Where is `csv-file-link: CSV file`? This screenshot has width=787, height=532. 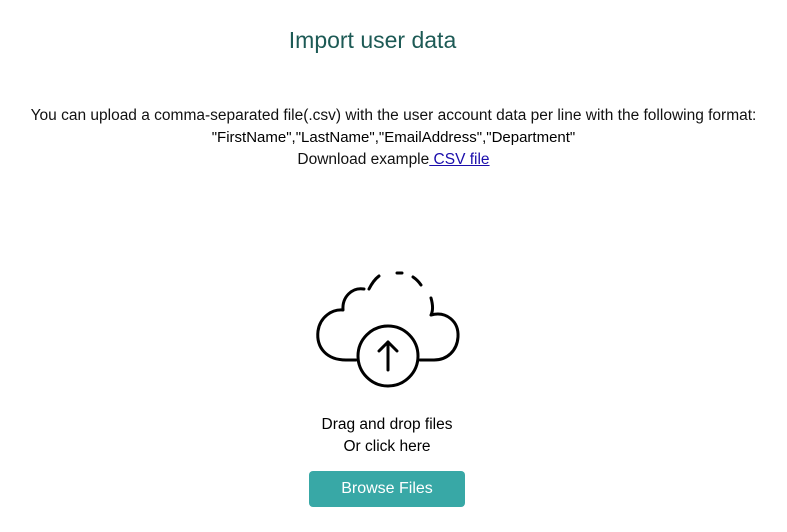
csv-file-link: CSV file is located at coordinates (459, 159).